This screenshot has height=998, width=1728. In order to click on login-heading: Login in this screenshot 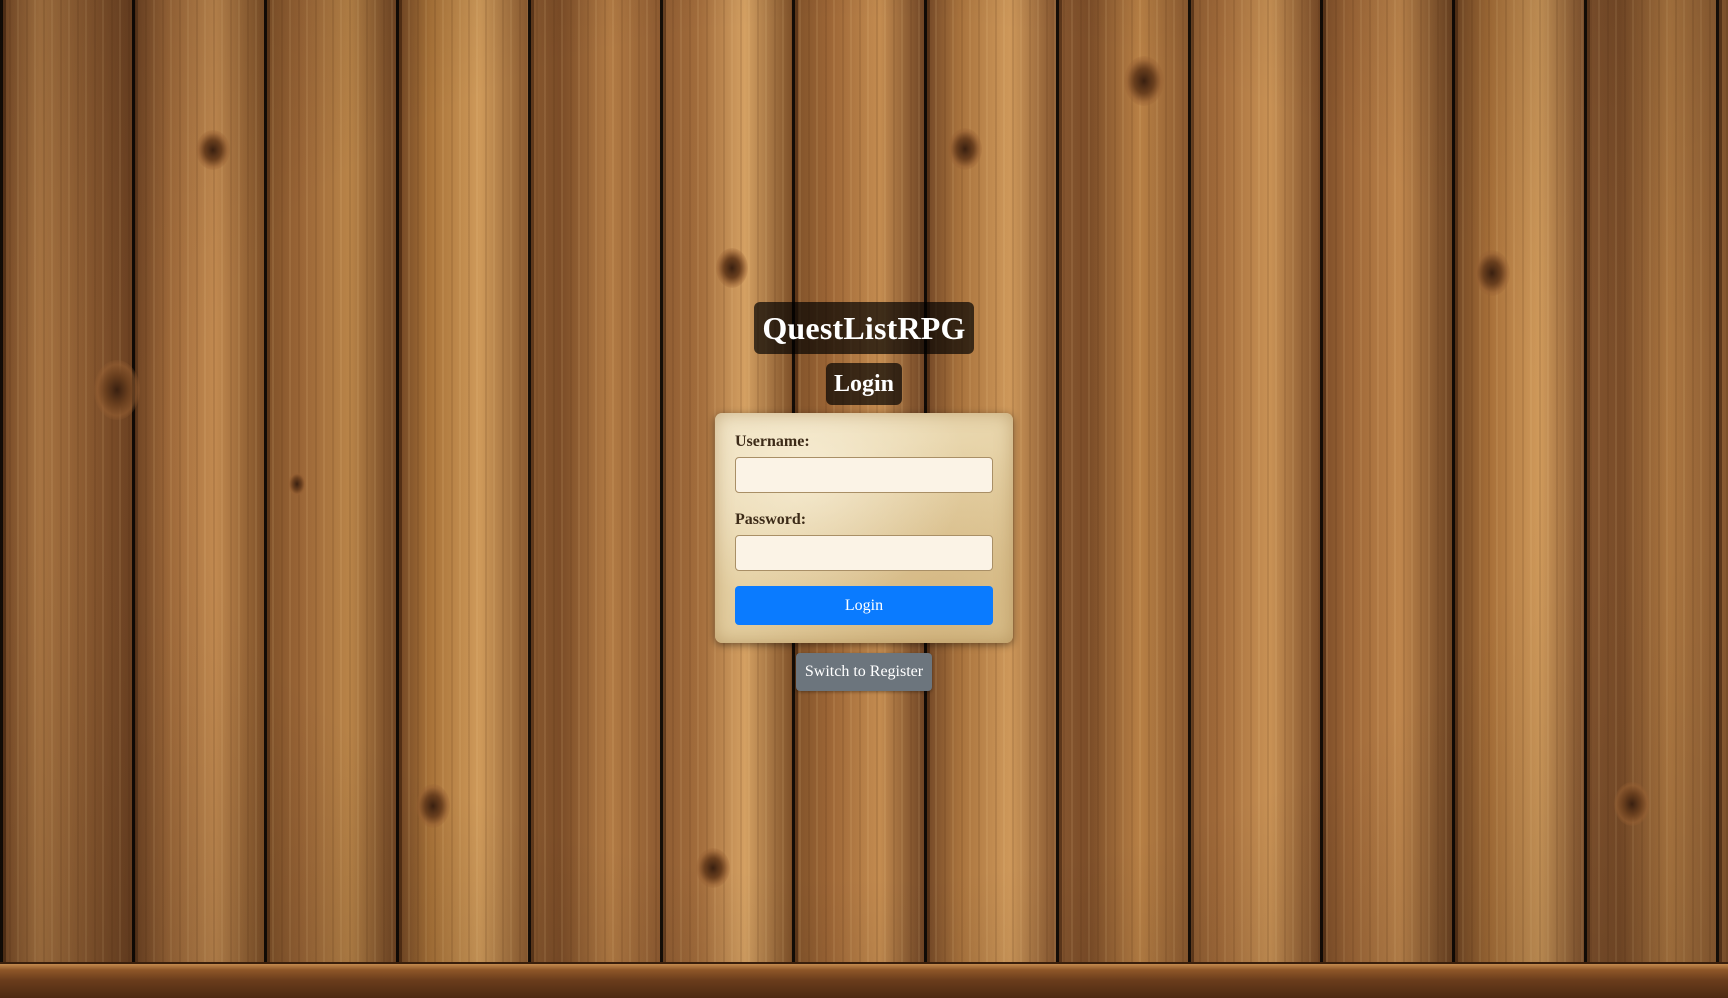, I will do `click(864, 384)`.